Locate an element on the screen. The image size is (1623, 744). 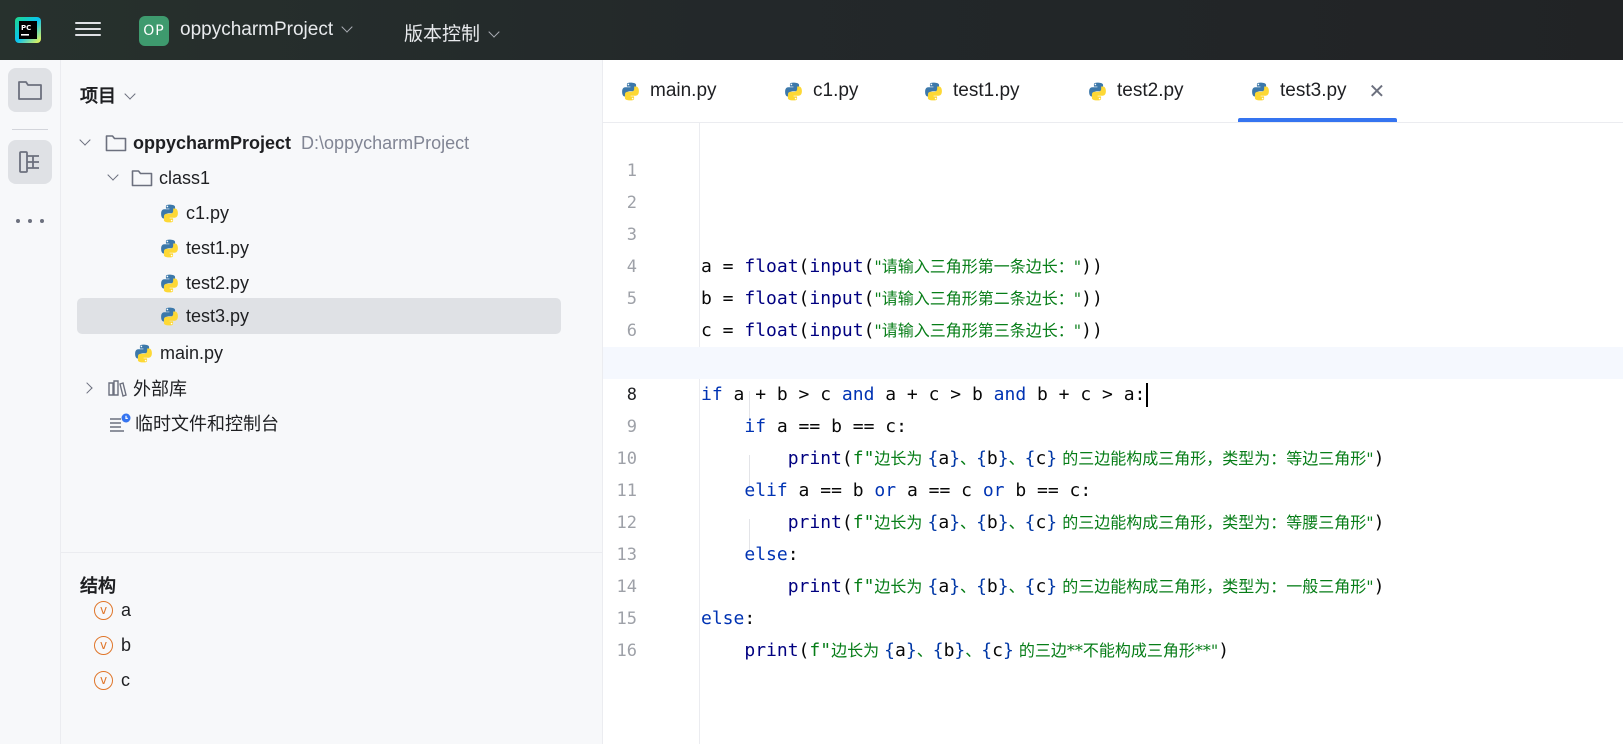
svg-text: PC is located at coordinates (26, 28).